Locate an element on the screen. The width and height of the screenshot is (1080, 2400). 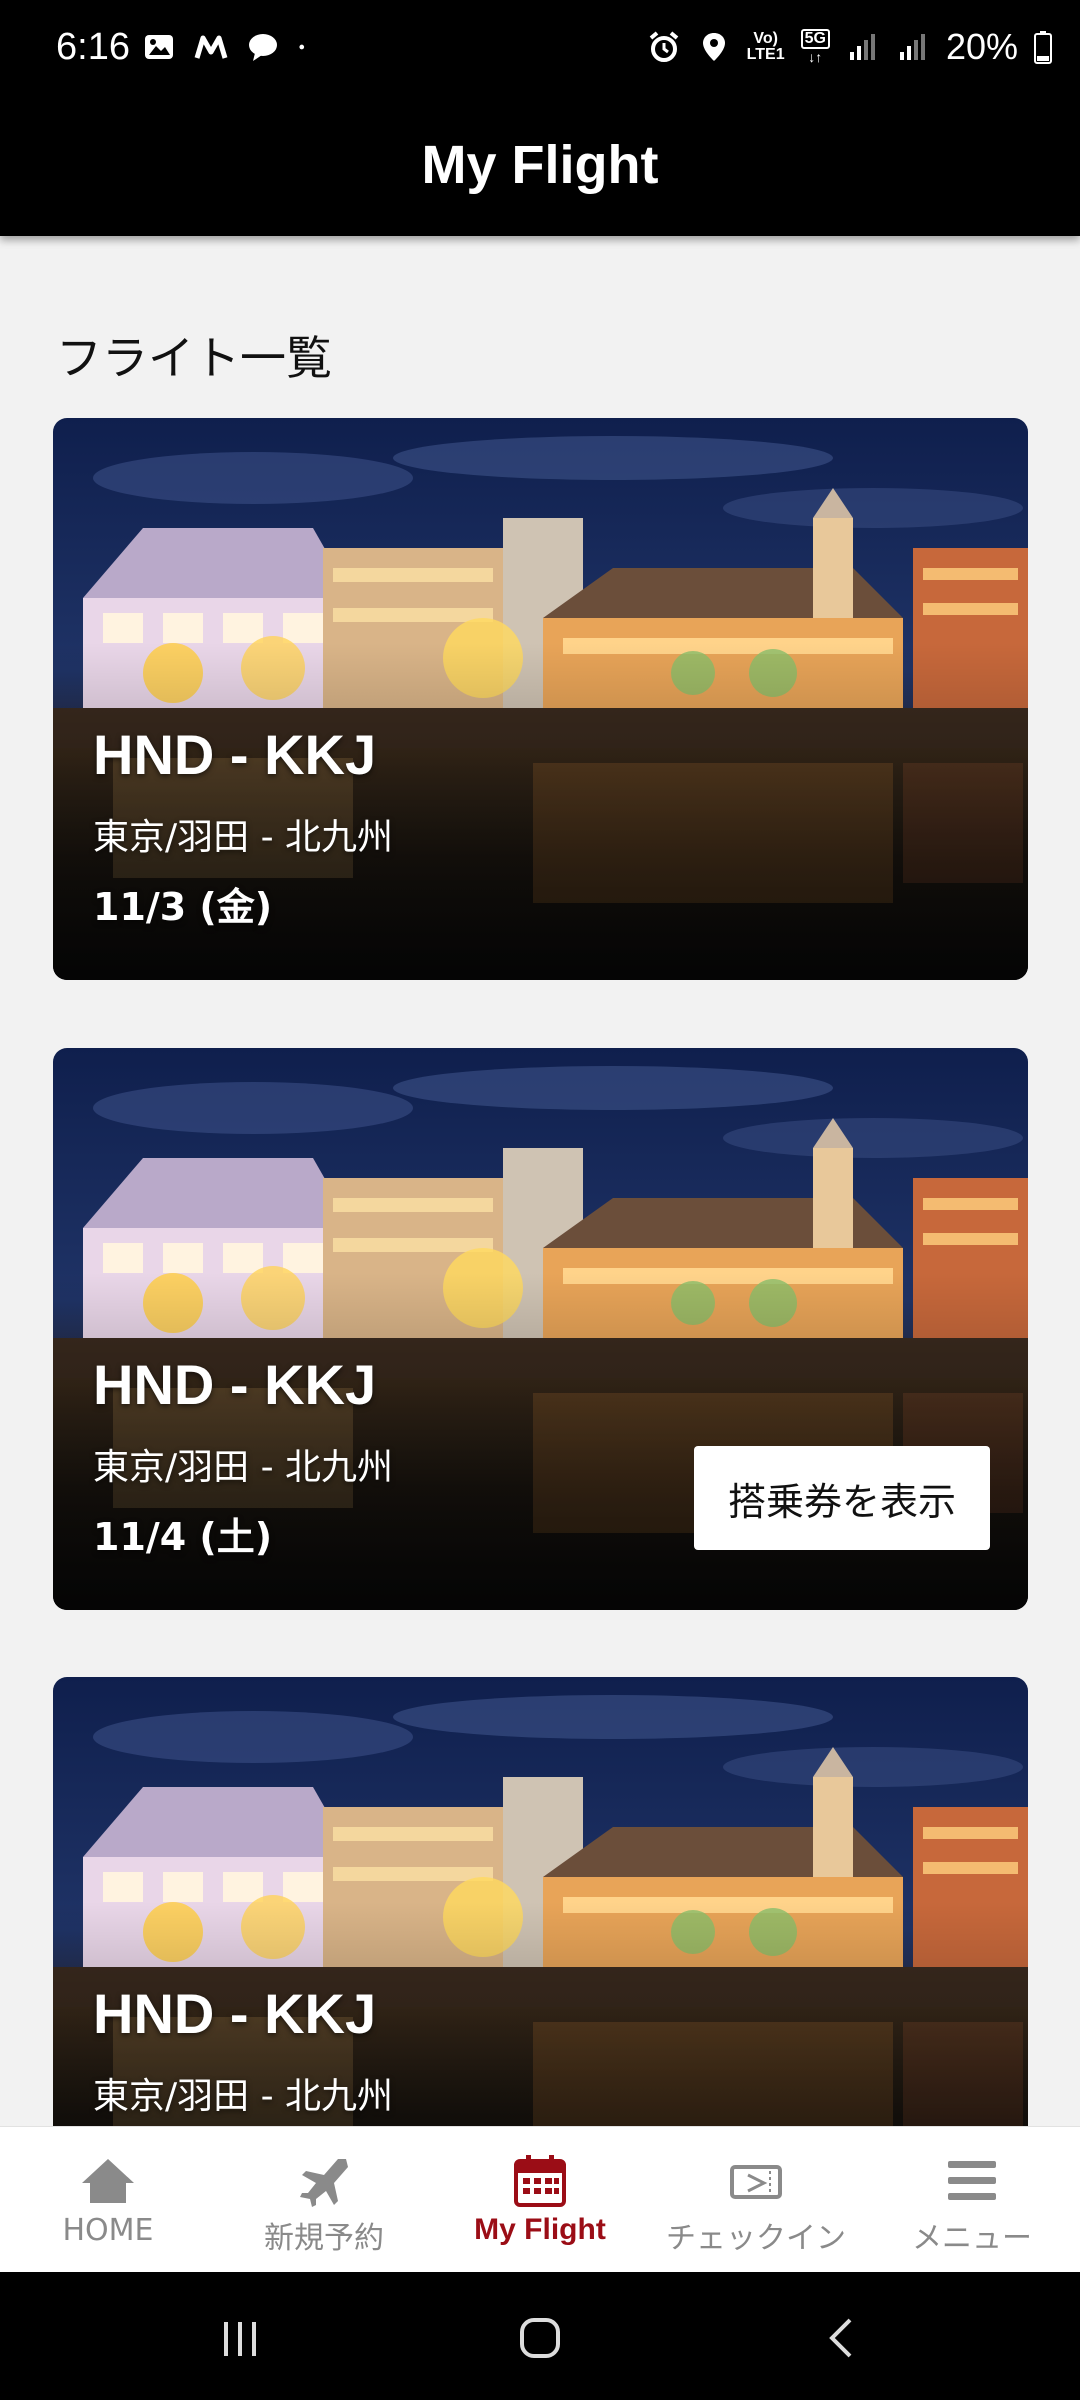
dot-icon is located at coordinates (302, 47).